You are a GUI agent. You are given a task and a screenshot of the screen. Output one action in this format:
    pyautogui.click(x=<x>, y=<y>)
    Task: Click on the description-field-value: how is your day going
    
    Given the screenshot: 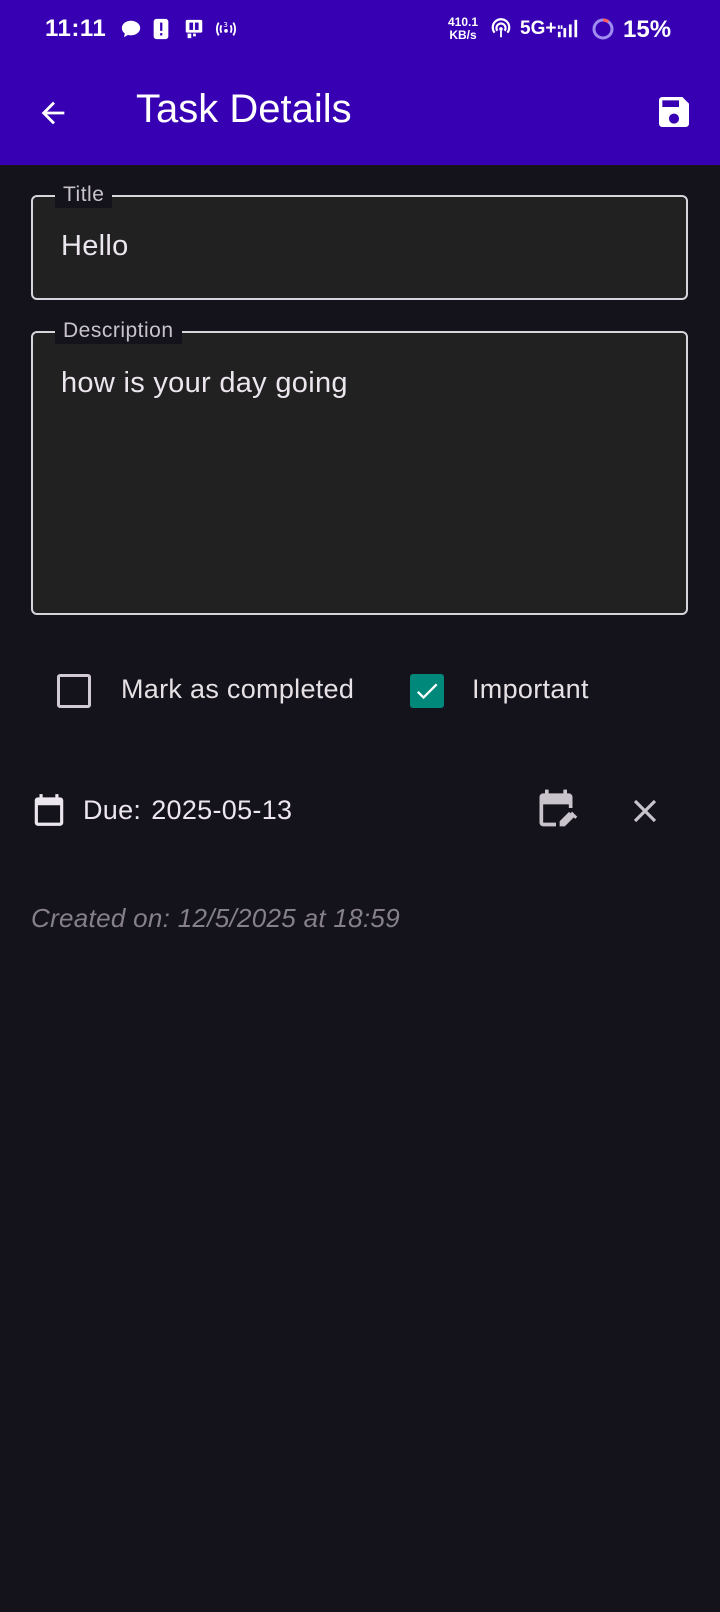 What is the action you would take?
    pyautogui.click(x=204, y=383)
    